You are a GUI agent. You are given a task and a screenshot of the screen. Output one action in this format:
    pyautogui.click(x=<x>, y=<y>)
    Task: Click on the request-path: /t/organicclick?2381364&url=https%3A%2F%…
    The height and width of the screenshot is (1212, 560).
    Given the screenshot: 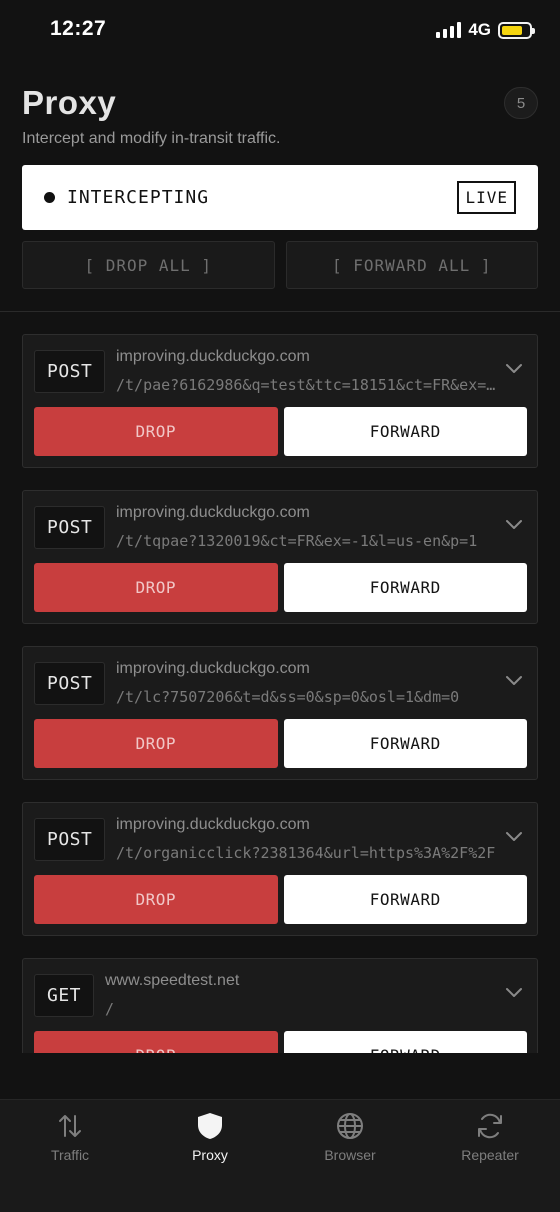 What is the action you would take?
    pyautogui.click(x=306, y=853)
    